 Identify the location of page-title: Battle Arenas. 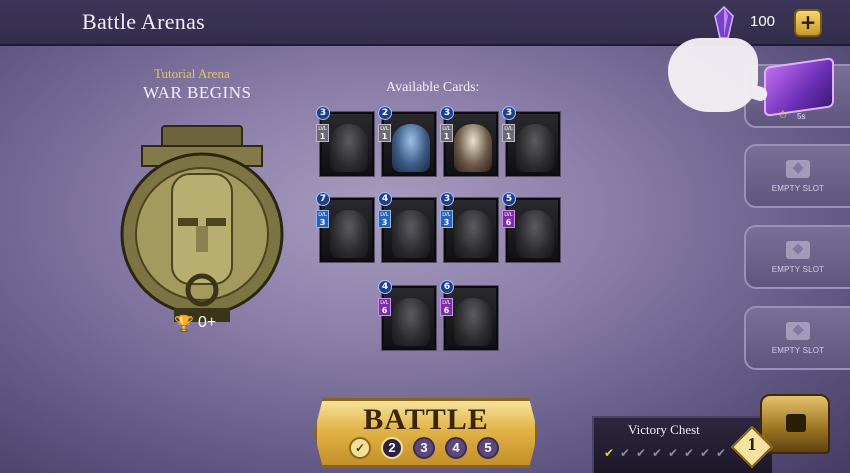
(144, 21).